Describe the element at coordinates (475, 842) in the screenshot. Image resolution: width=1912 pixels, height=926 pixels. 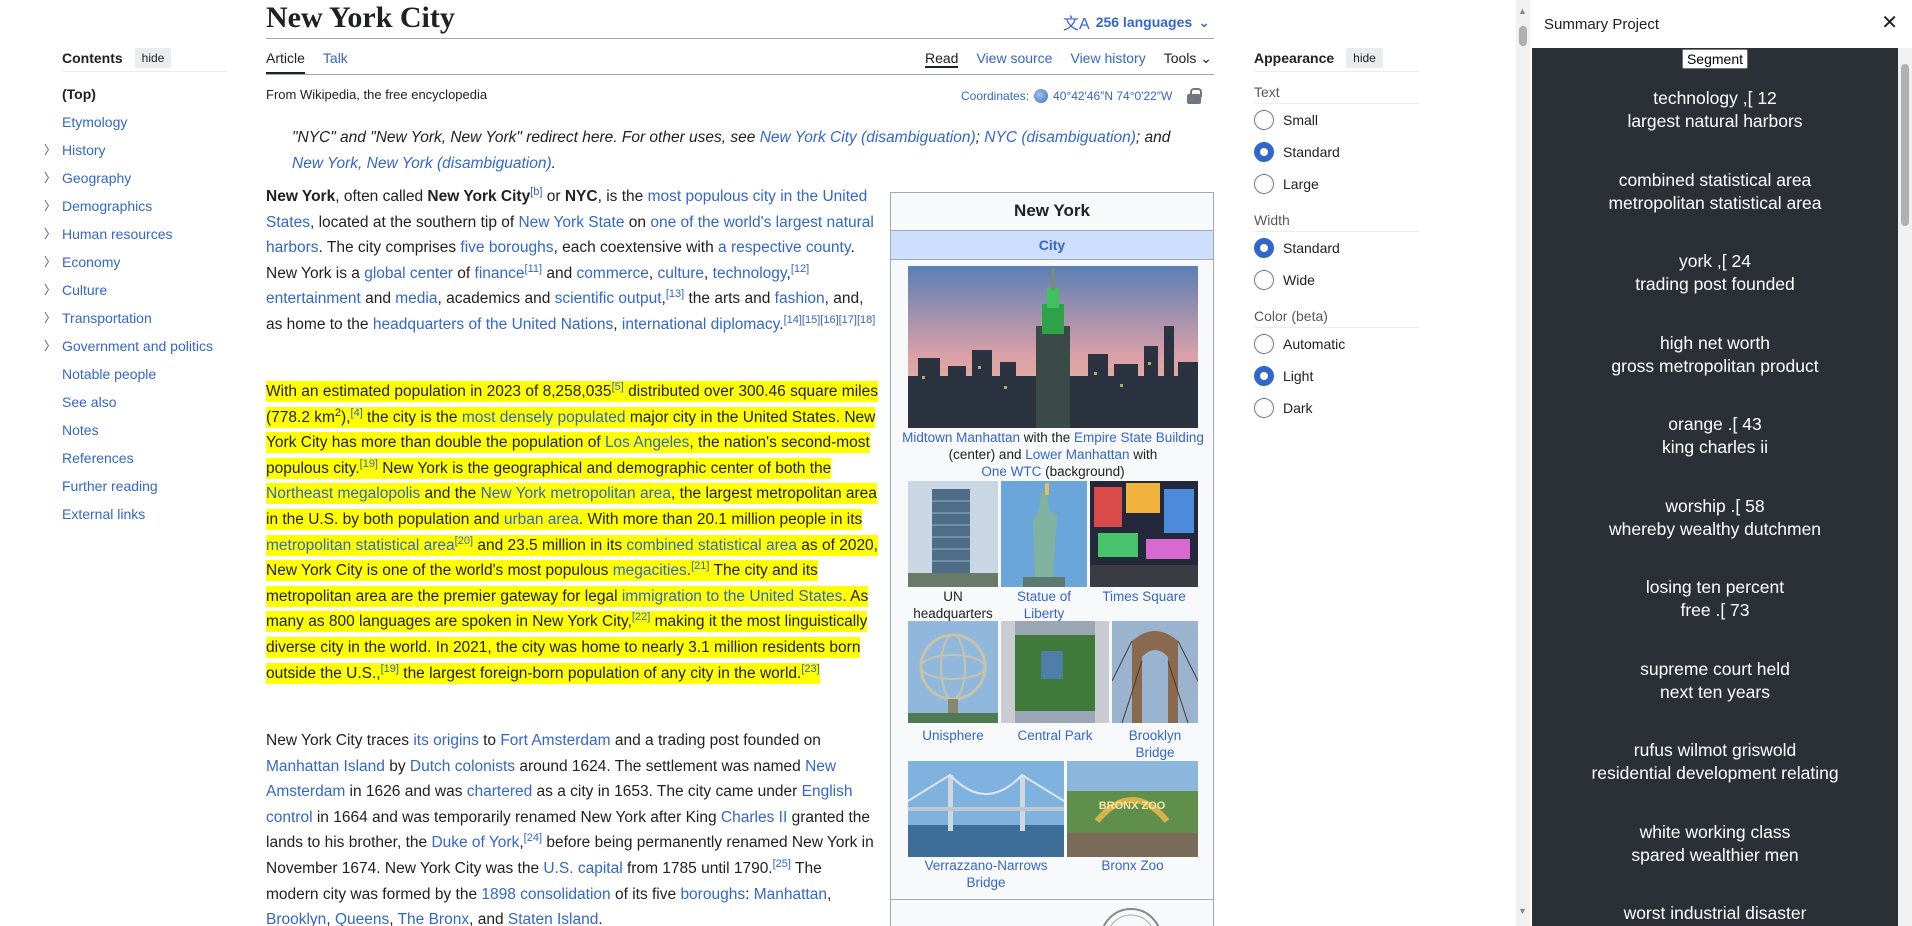
I see `inline-link: Duke of York` at that location.